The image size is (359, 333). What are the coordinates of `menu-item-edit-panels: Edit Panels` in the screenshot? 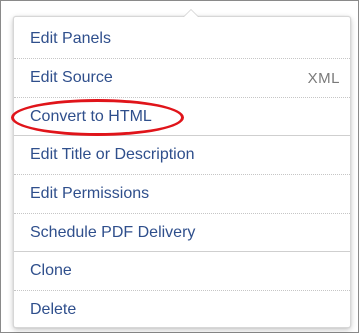 It's located at (182, 39).